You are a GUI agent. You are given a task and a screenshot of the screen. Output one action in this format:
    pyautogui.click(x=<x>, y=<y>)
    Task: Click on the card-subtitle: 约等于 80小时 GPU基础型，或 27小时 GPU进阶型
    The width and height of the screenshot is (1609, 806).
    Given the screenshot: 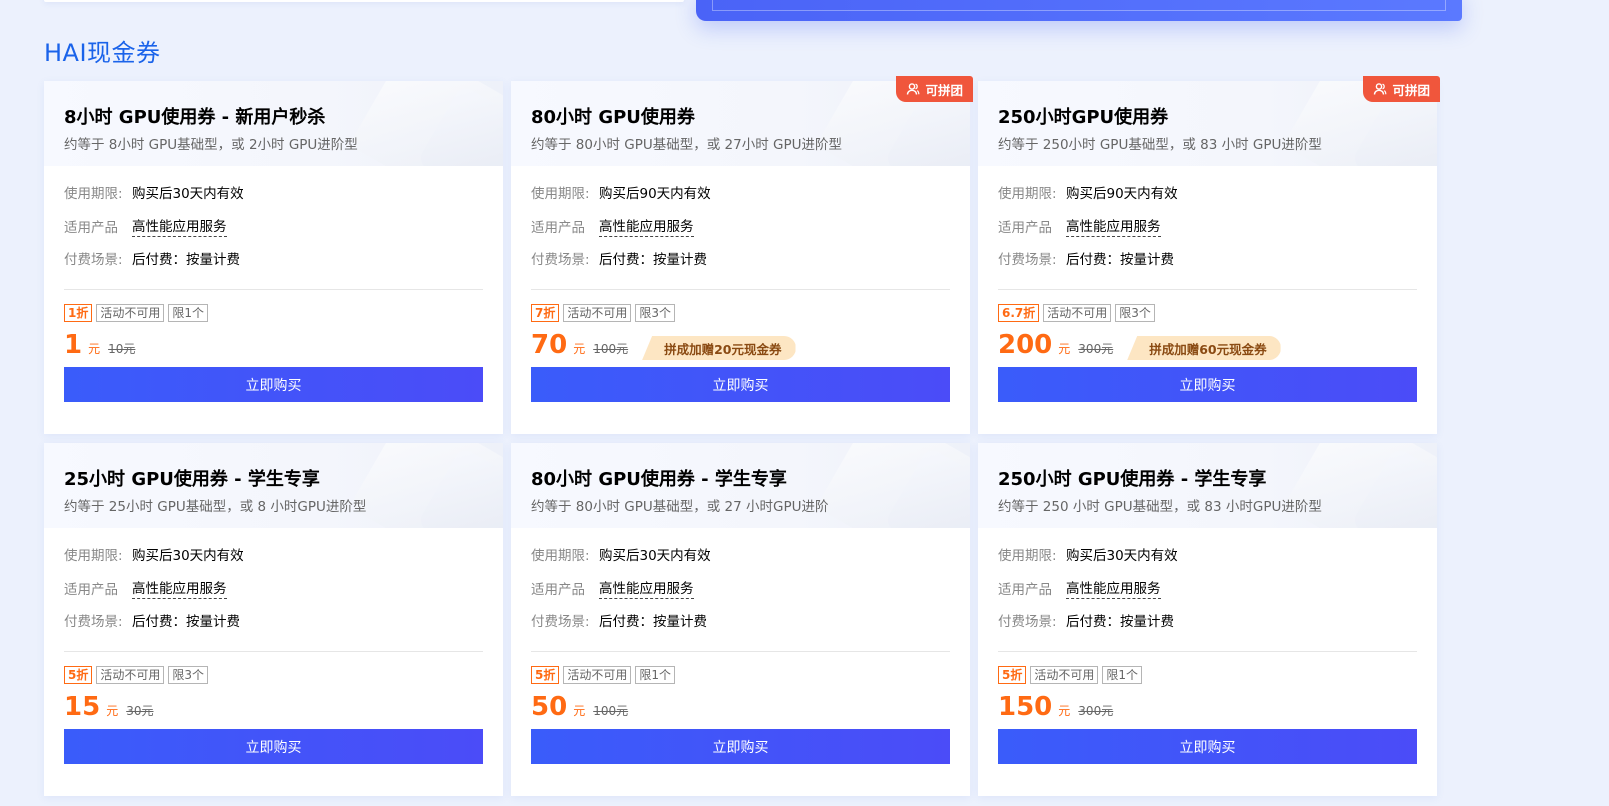 What is the action you would take?
    pyautogui.click(x=686, y=145)
    